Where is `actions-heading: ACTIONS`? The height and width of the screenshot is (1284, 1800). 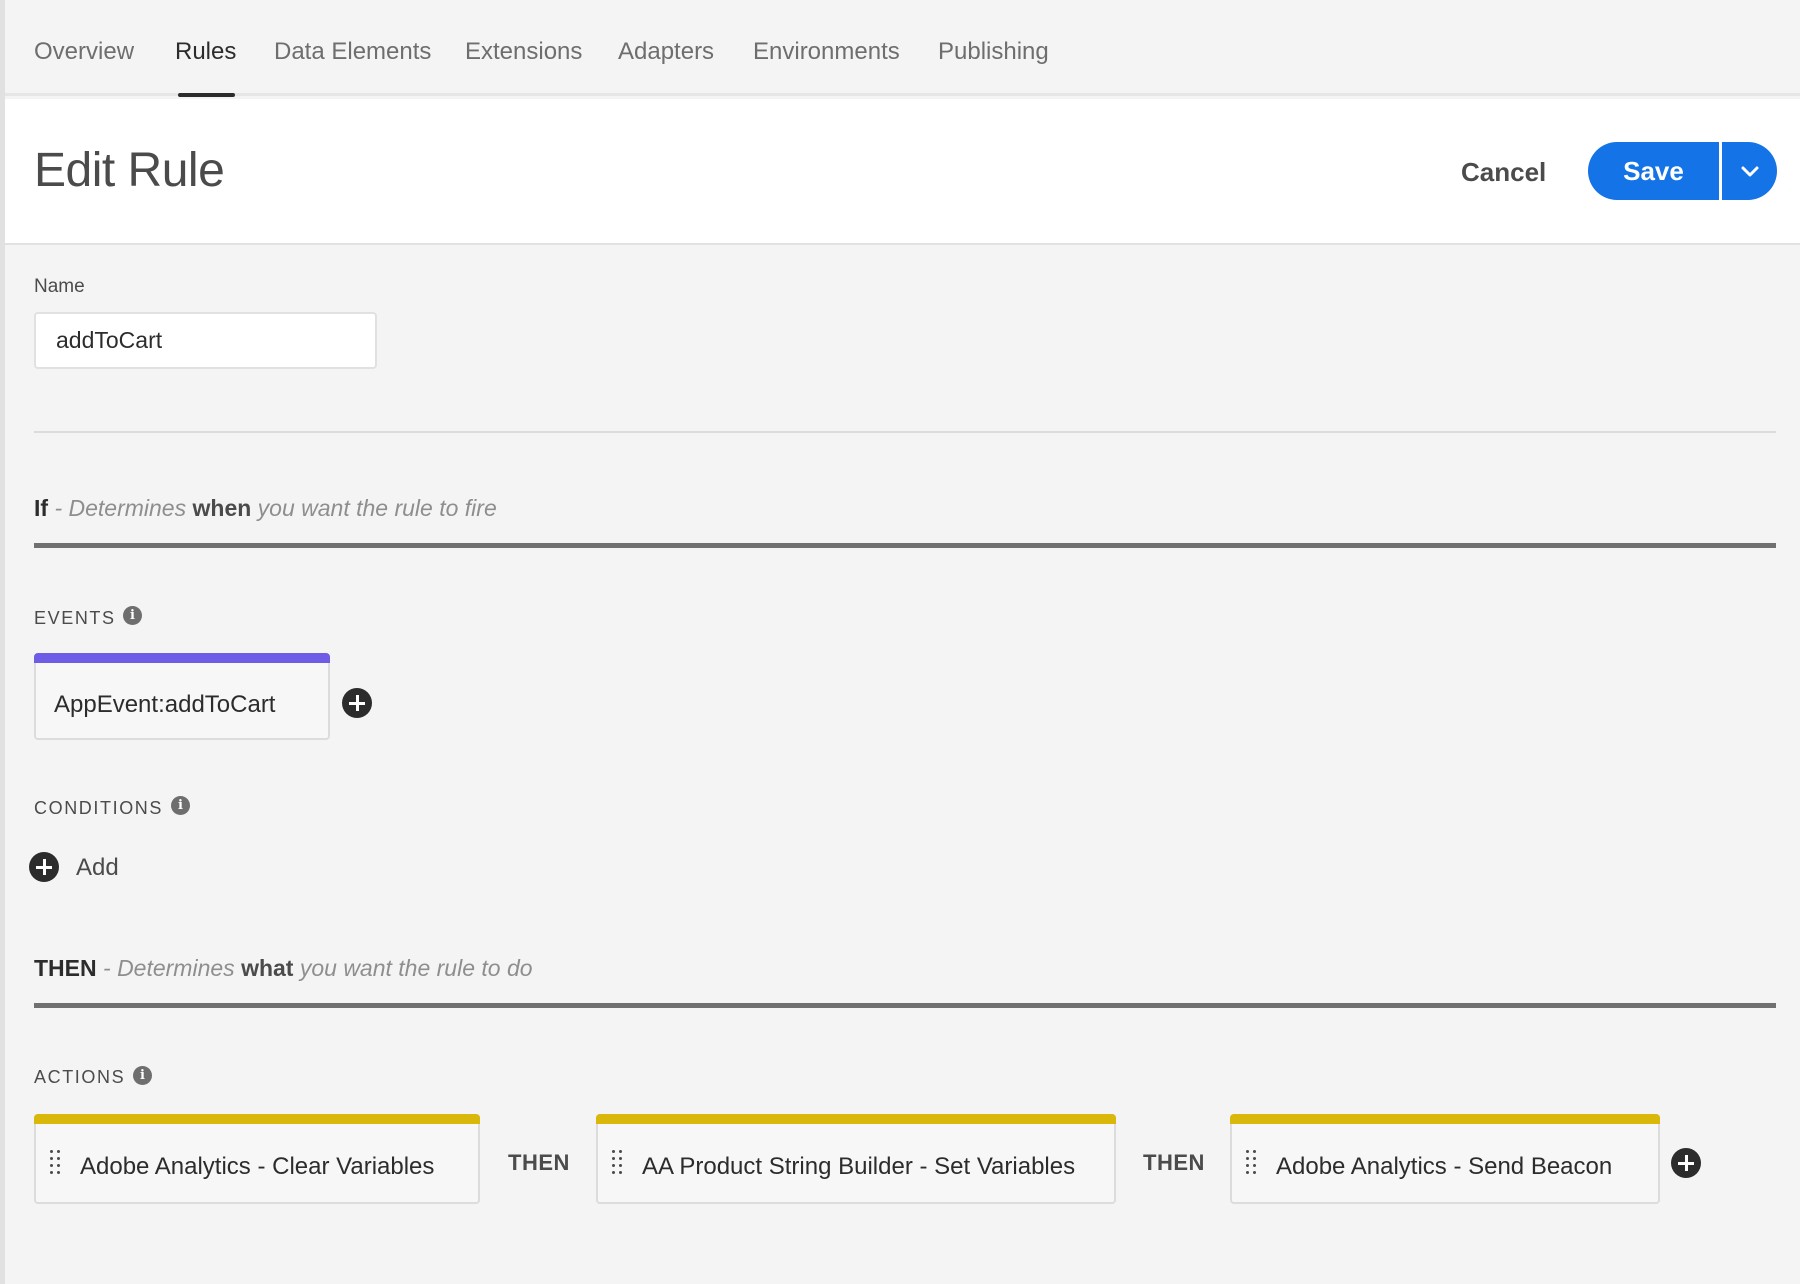
actions-heading: ACTIONS is located at coordinates (80, 1077).